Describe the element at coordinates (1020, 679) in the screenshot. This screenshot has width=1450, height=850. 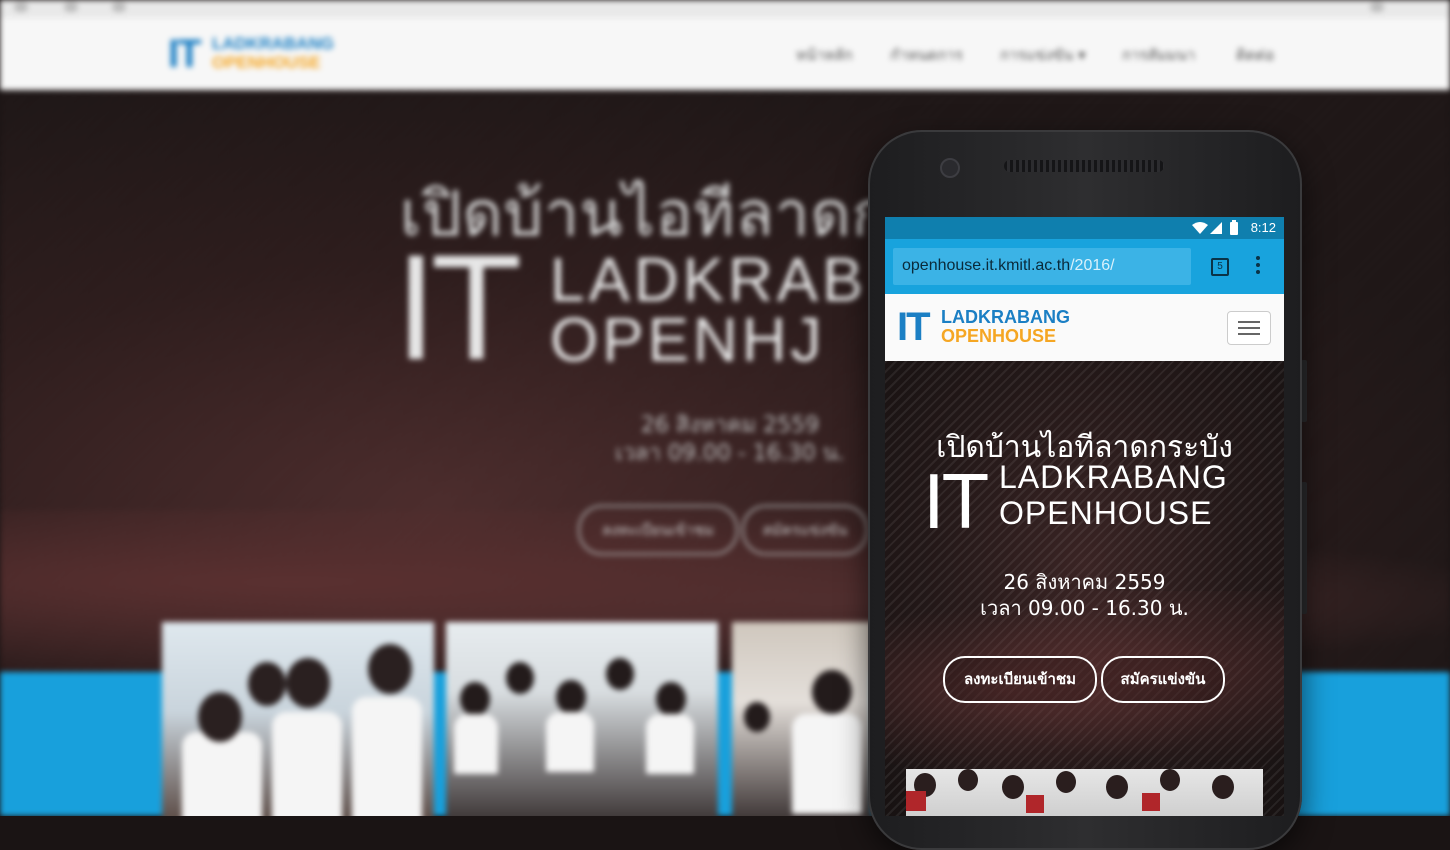
I see `mobile-register-button: ลงทะเบียนเข้าชม` at that location.